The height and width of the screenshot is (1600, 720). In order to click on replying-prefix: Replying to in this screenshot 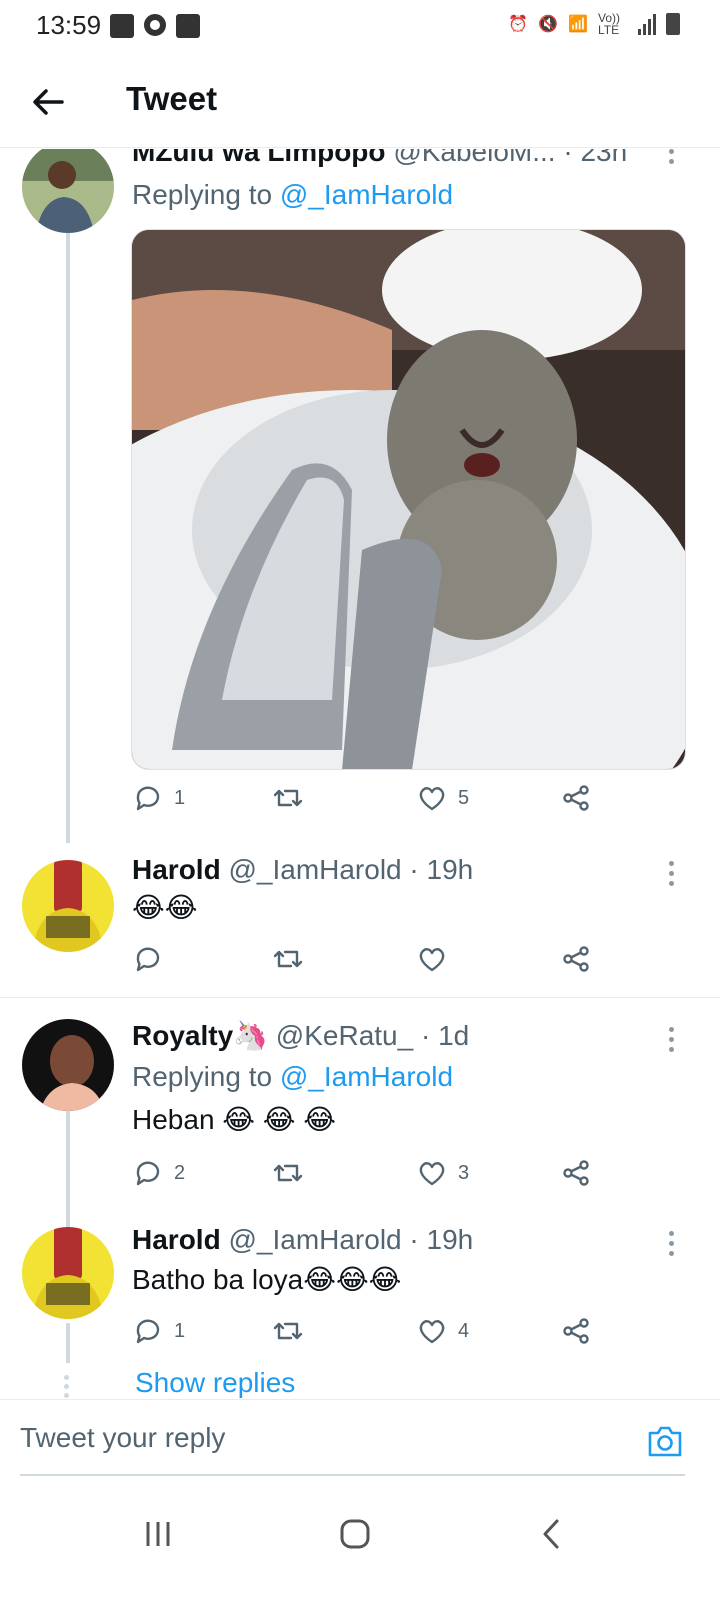, I will do `click(206, 194)`.